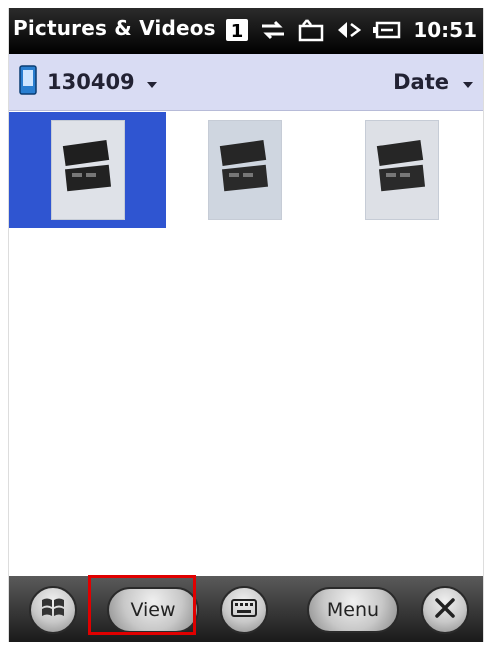 The width and height of the screenshot is (488, 645). Describe the element at coordinates (348, 30) in the screenshot. I see `volume-icon` at that location.